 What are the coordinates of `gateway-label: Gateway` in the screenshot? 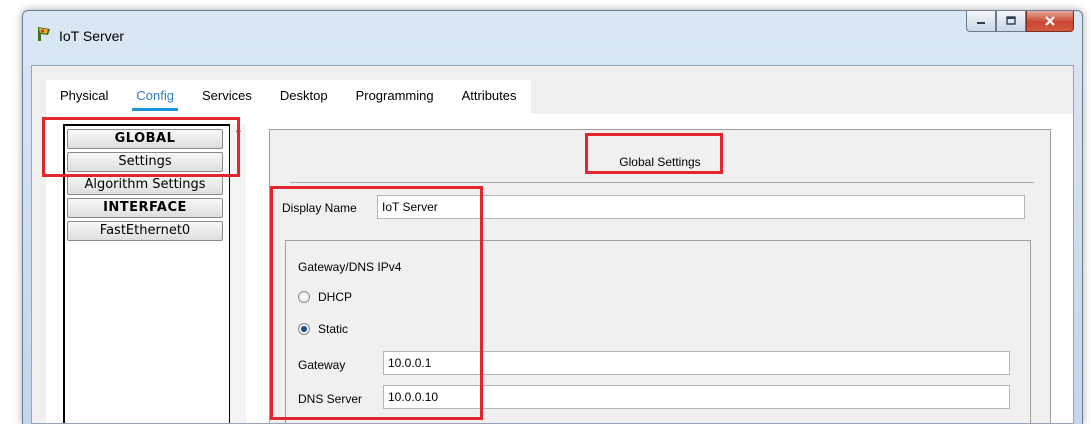 It's located at (322, 365).